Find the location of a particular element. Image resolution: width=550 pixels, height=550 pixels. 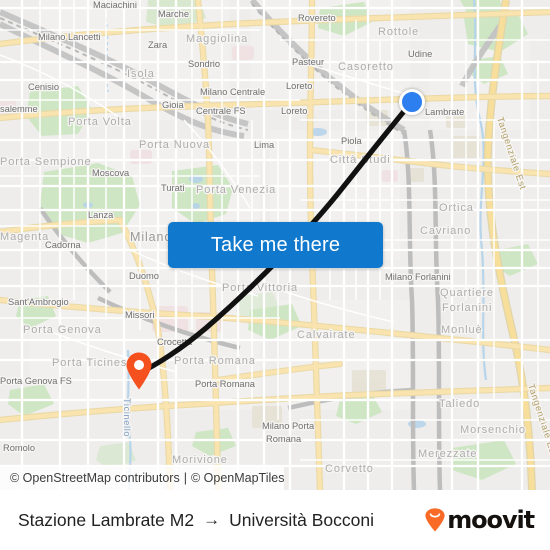

moovit-wordmark: moovit is located at coordinates (491, 520).